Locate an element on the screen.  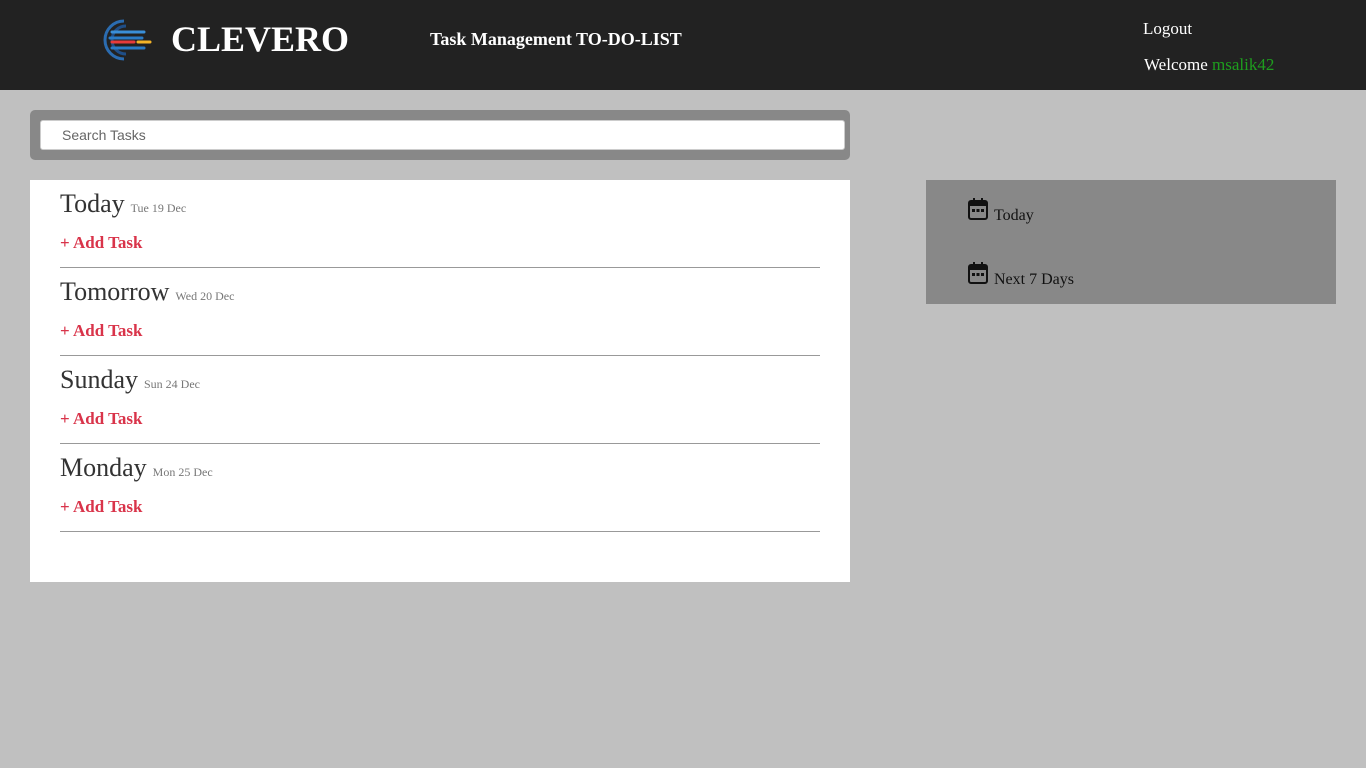
app-title: Task Management TO-DO-LIST is located at coordinates (556, 39).